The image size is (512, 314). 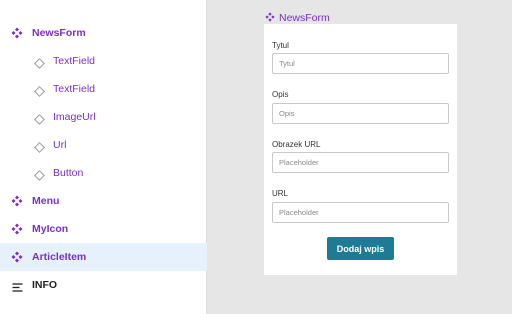 What do you see at coordinates (68, 173) in the screenshot?
I see `layer-label: Button` at bounding box center [68, 173].